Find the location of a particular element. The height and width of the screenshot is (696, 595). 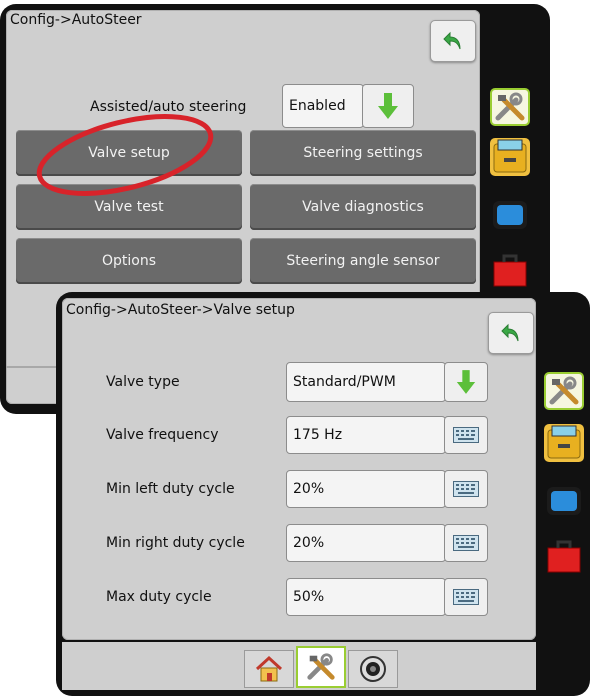

valve-frequency-label: Valve frequency is located at coordinates (162, 435).